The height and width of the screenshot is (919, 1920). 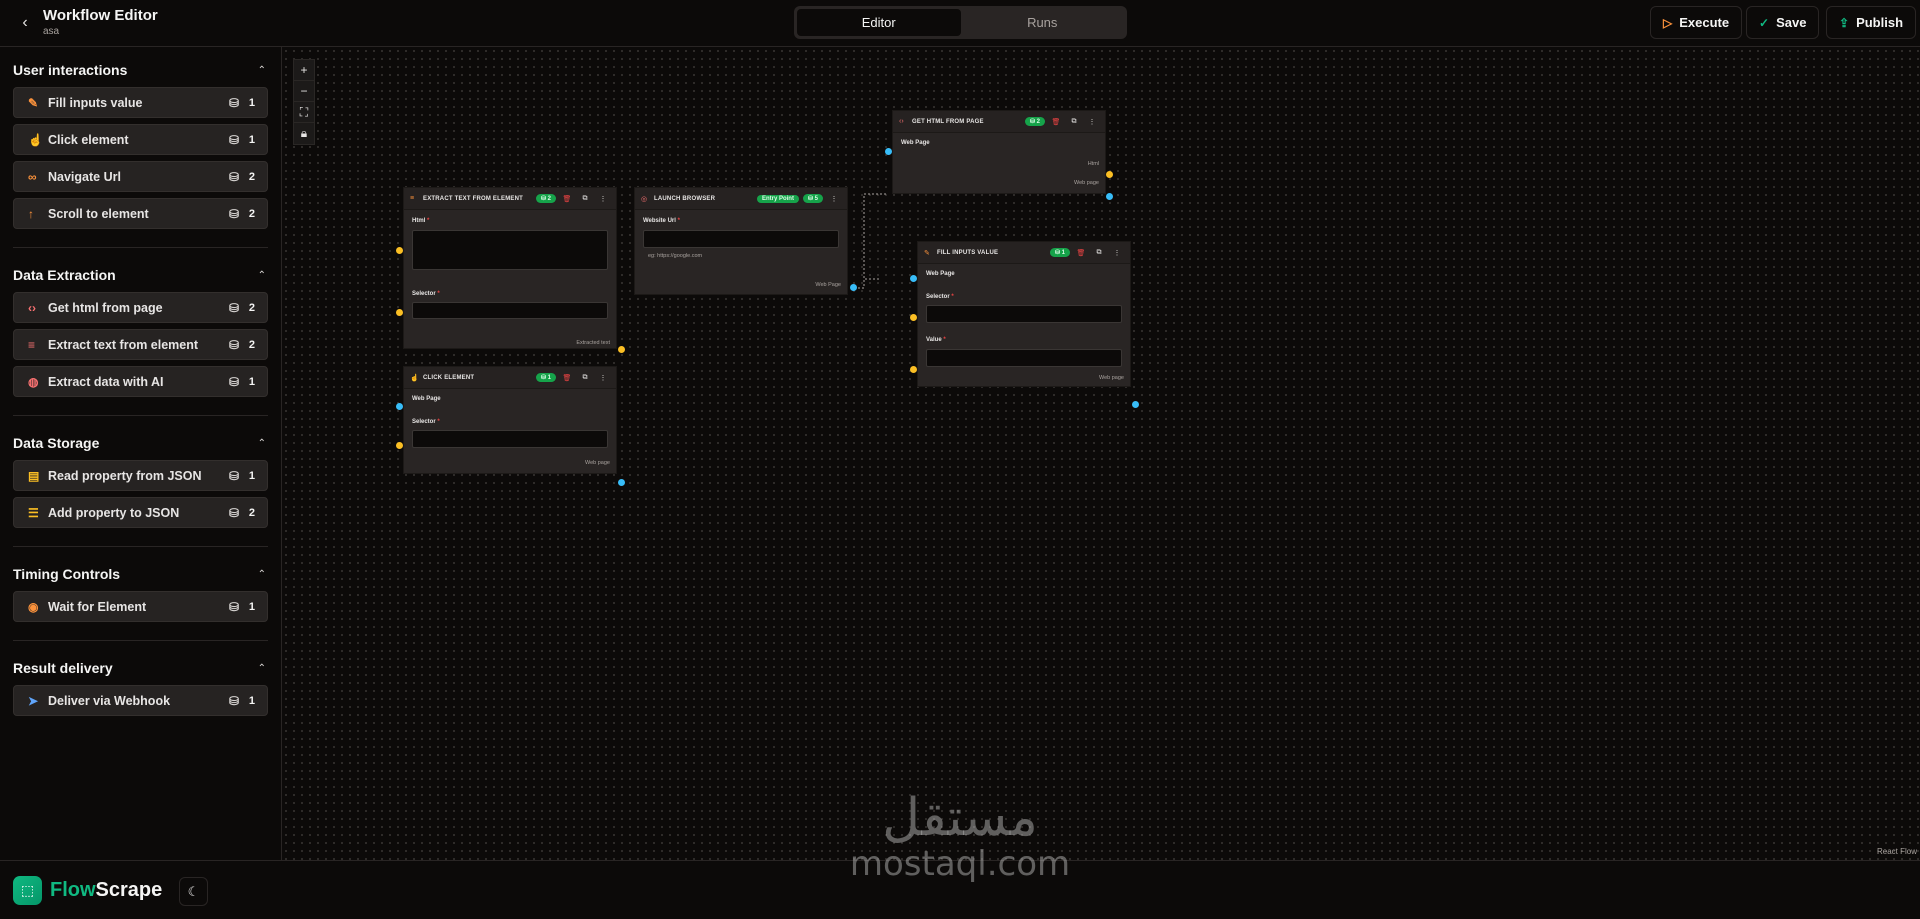 What do you see at coordinates (33, 700) in the screenshot?
I see `send-icon: ➤` at bounding box center [33, 700].